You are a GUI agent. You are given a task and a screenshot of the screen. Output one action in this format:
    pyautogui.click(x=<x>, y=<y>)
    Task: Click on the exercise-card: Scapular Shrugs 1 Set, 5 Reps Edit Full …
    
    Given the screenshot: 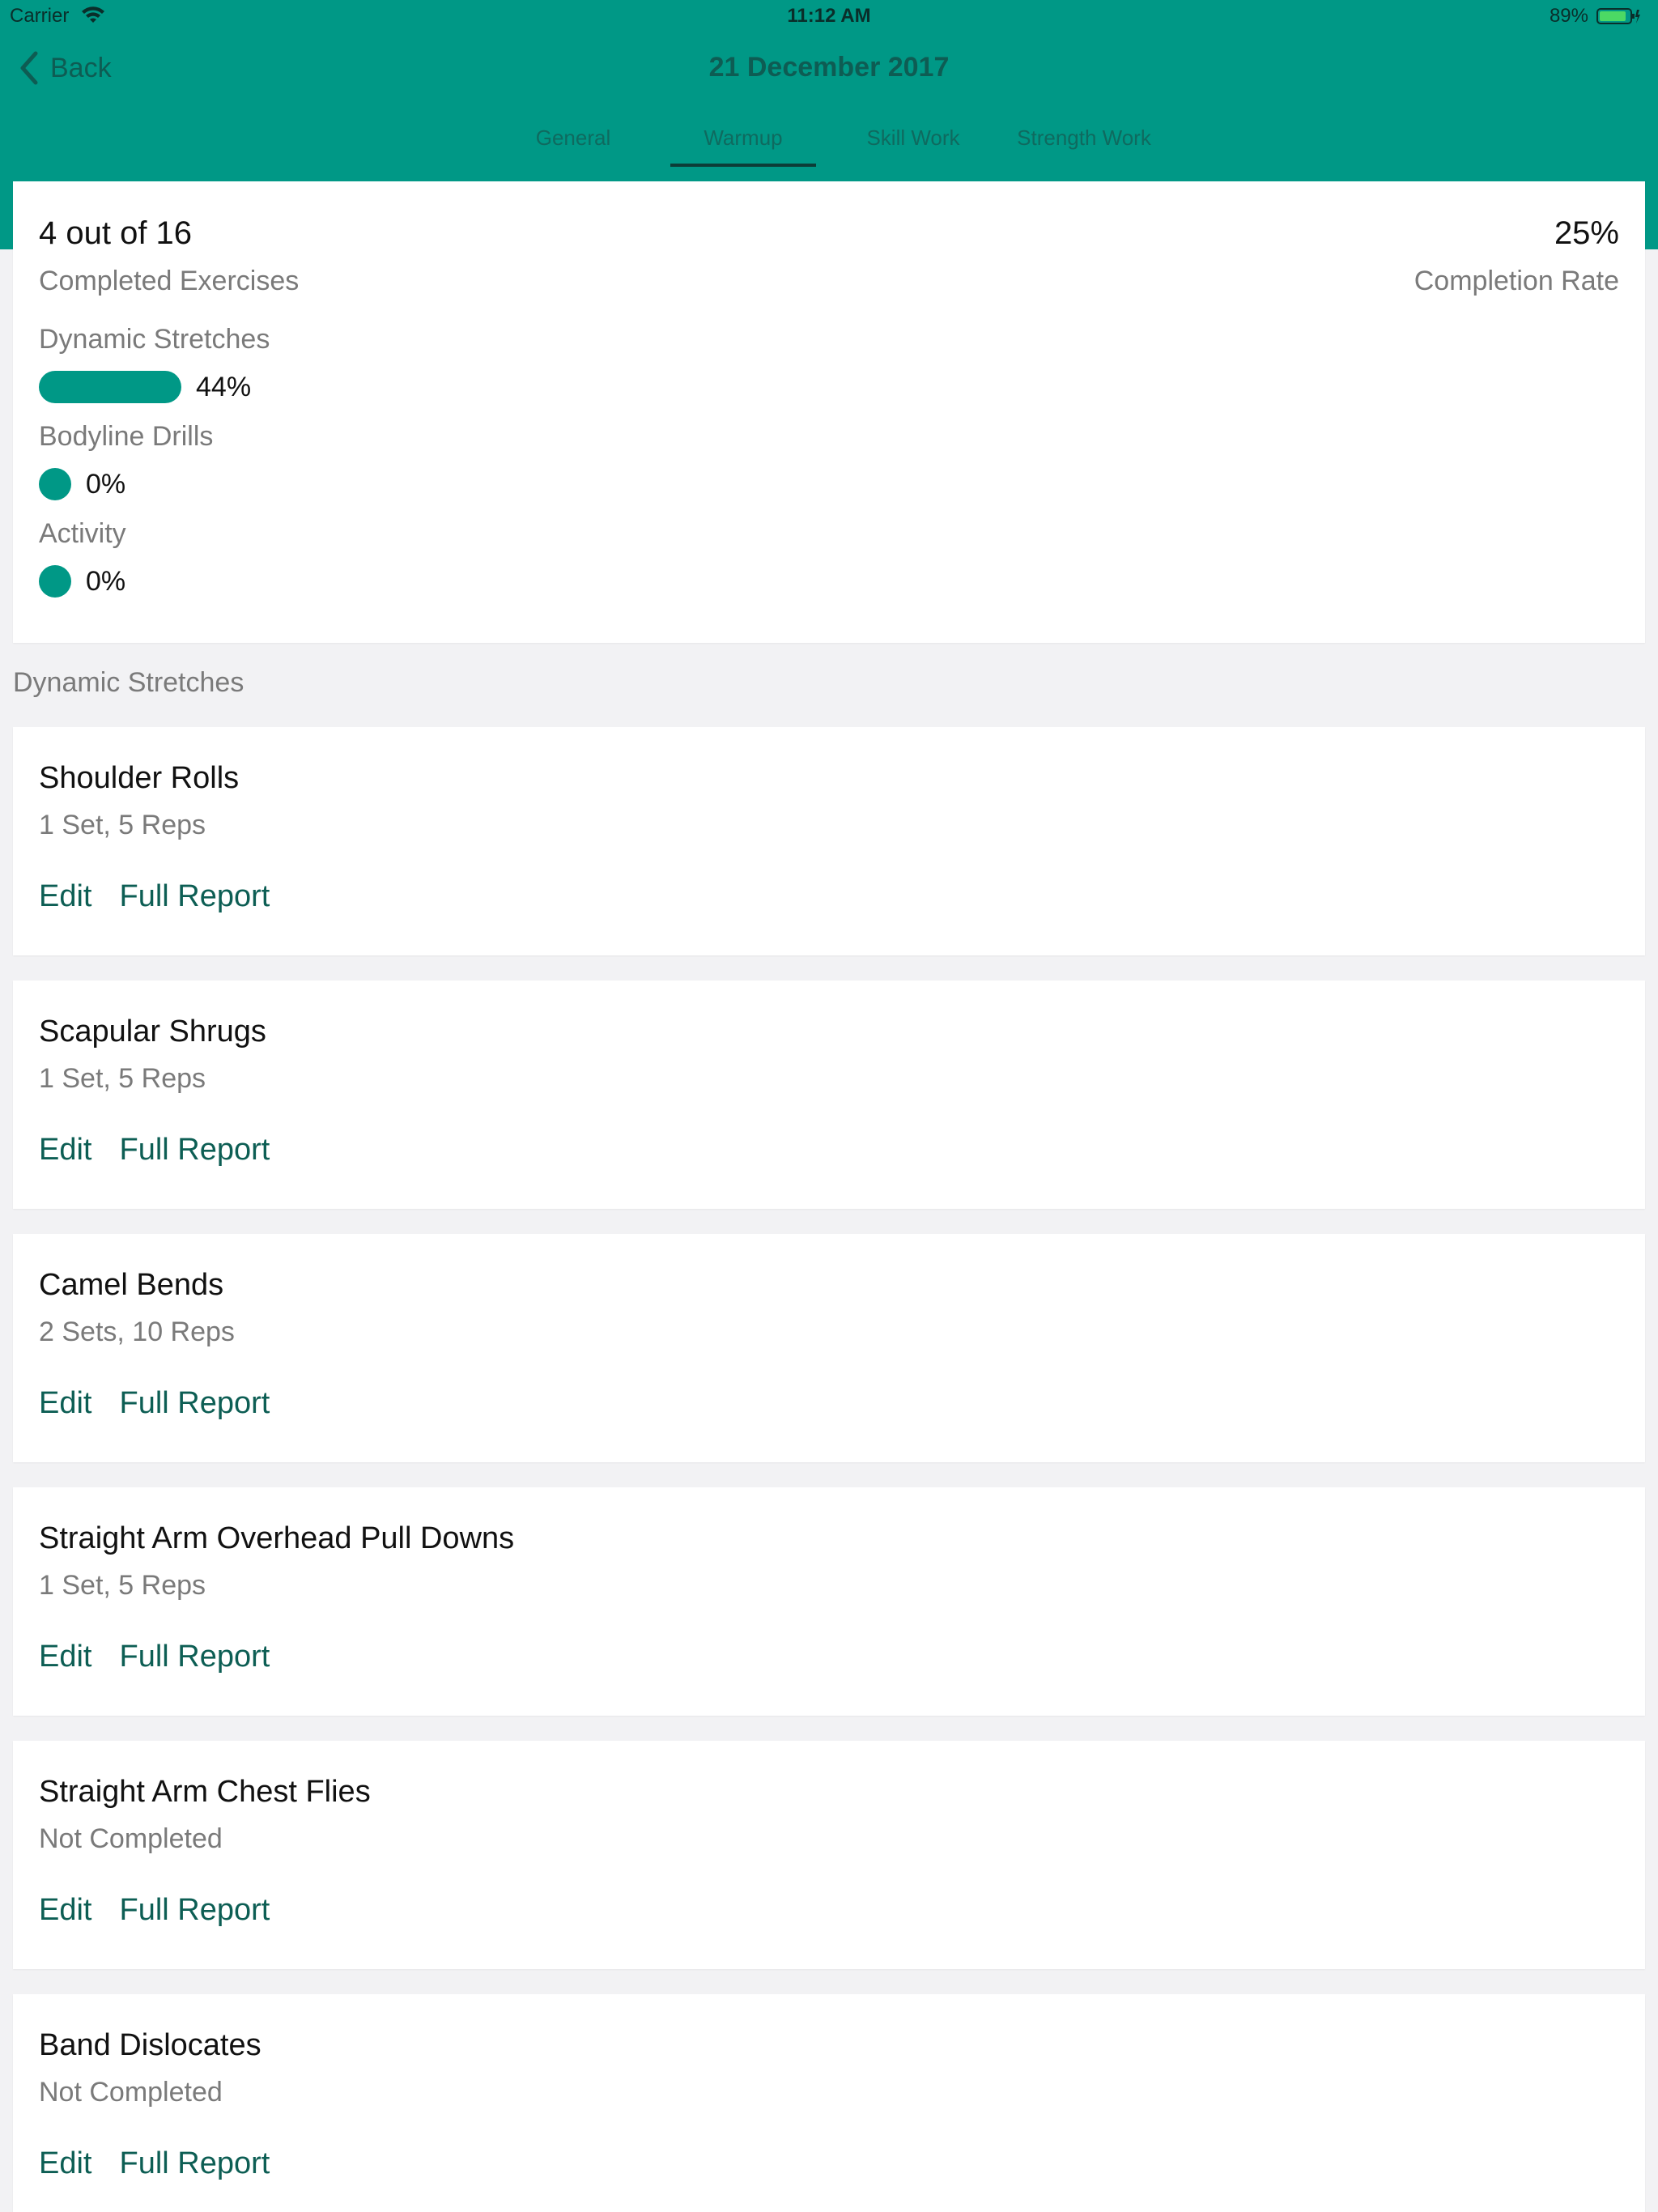 What is the action you would take?
    pyautogui.click(x=829, y=1095)
    